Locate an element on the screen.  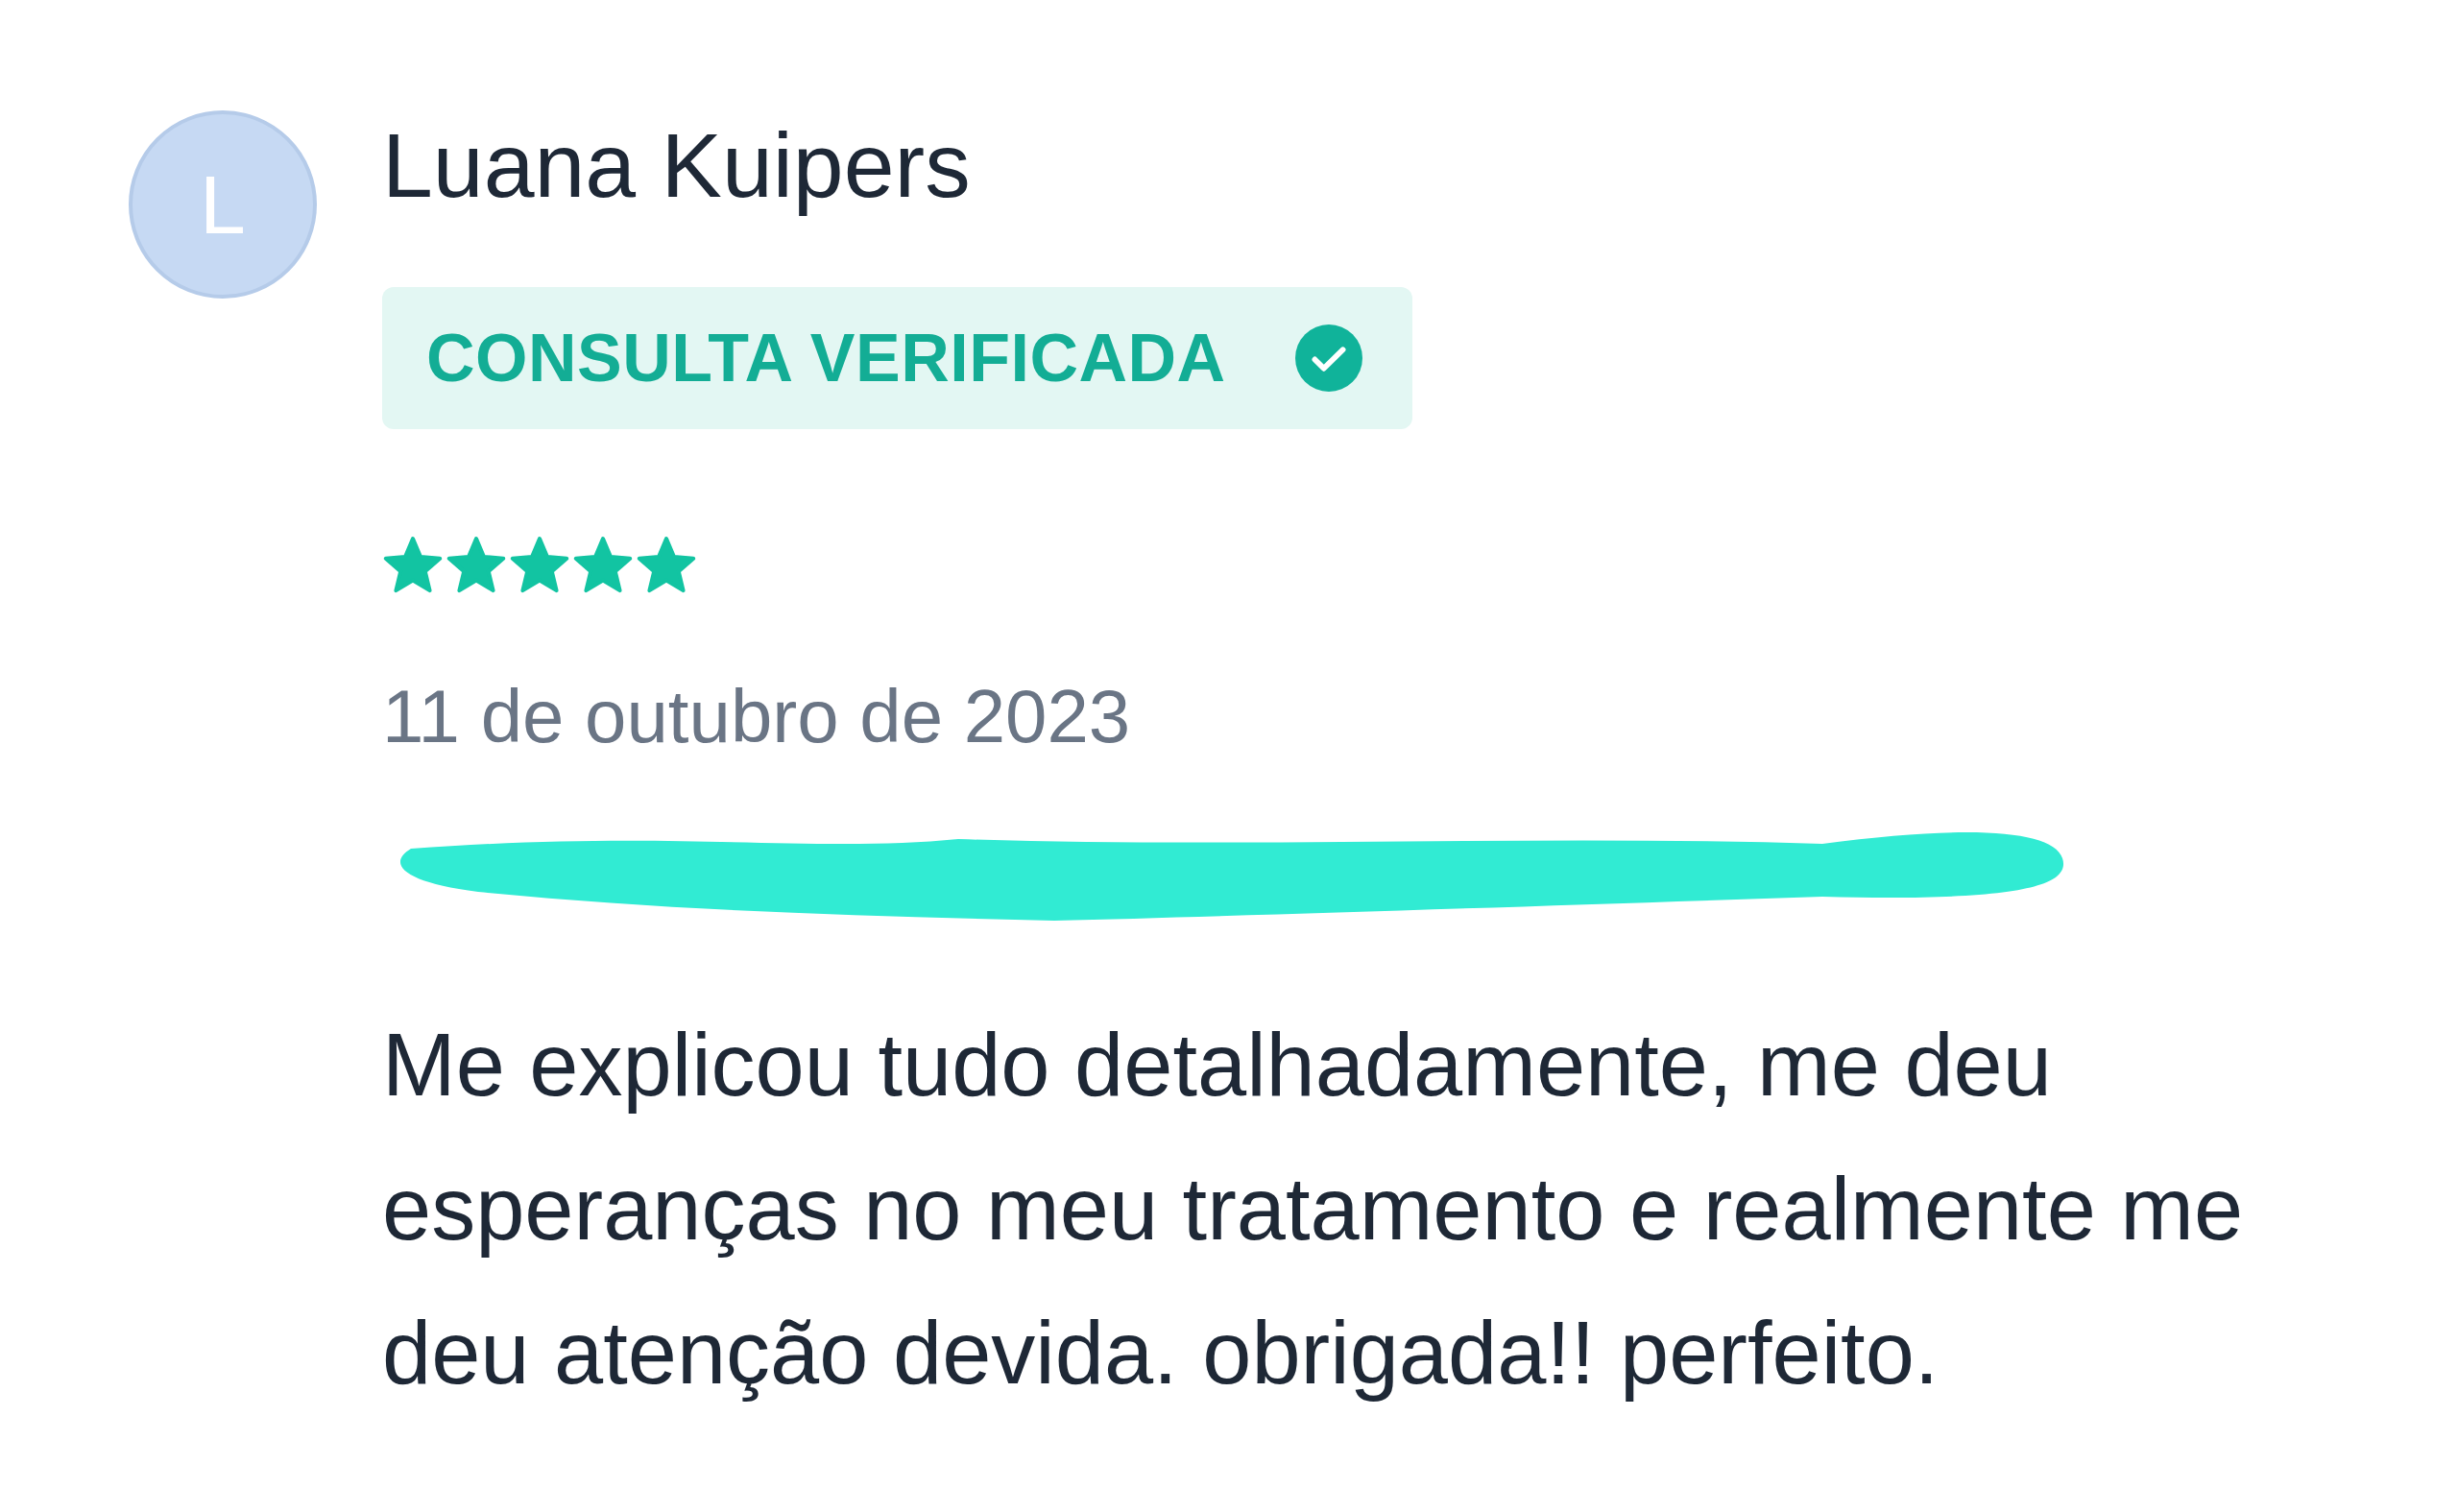
author-name: Luana Kuipers is located at coordinates (676, 165).